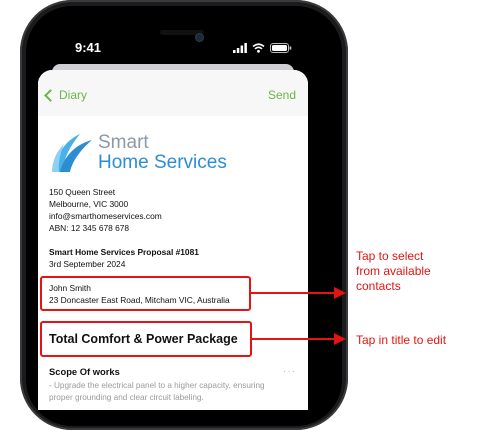  I want to click on contact-hint: Tap to select from available contacts, so click(393, 271).